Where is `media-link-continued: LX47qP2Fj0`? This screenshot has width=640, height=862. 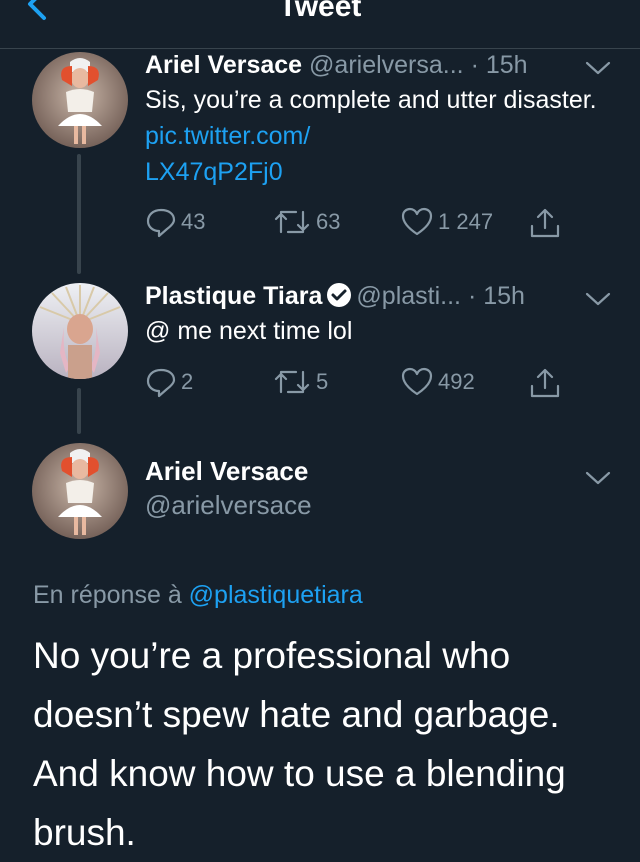
media-link-continued: LX47qP2Fj0 is located at coordinates (214, 172).